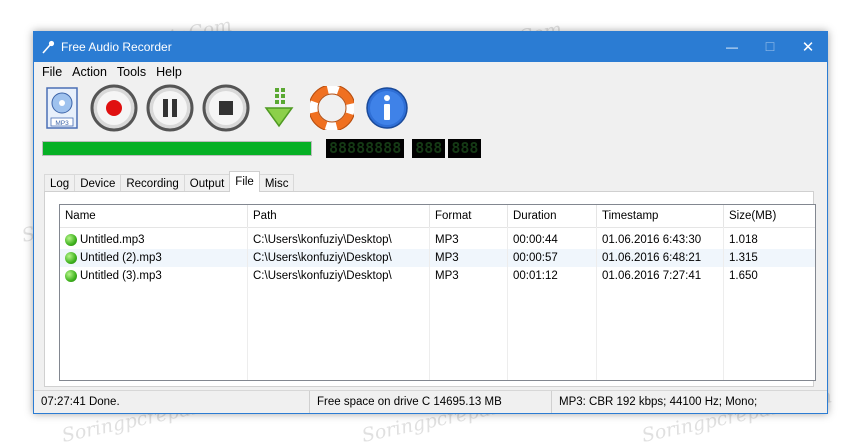 The width and height of the screenshot is (858, 447). Describe the element at coordinates (652, 258) in the screenshot. I see `cell-timestamp: 01.06.2016 6:48:21` at that location.